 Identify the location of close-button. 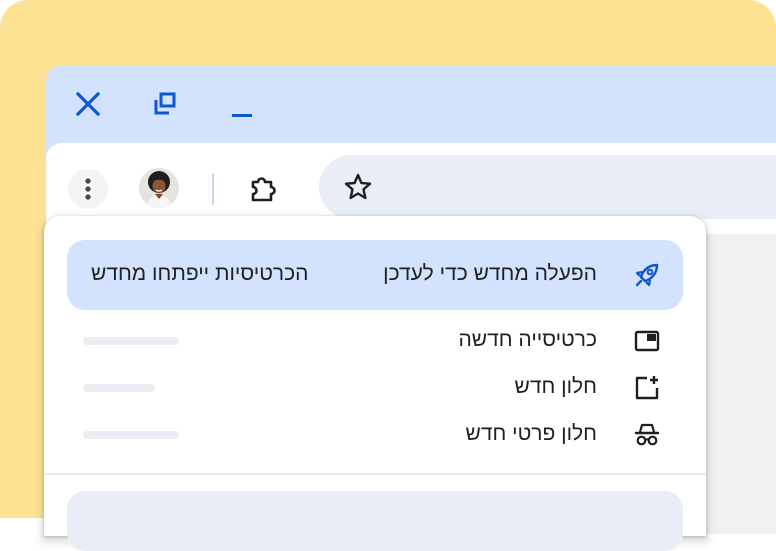
(88, 104).